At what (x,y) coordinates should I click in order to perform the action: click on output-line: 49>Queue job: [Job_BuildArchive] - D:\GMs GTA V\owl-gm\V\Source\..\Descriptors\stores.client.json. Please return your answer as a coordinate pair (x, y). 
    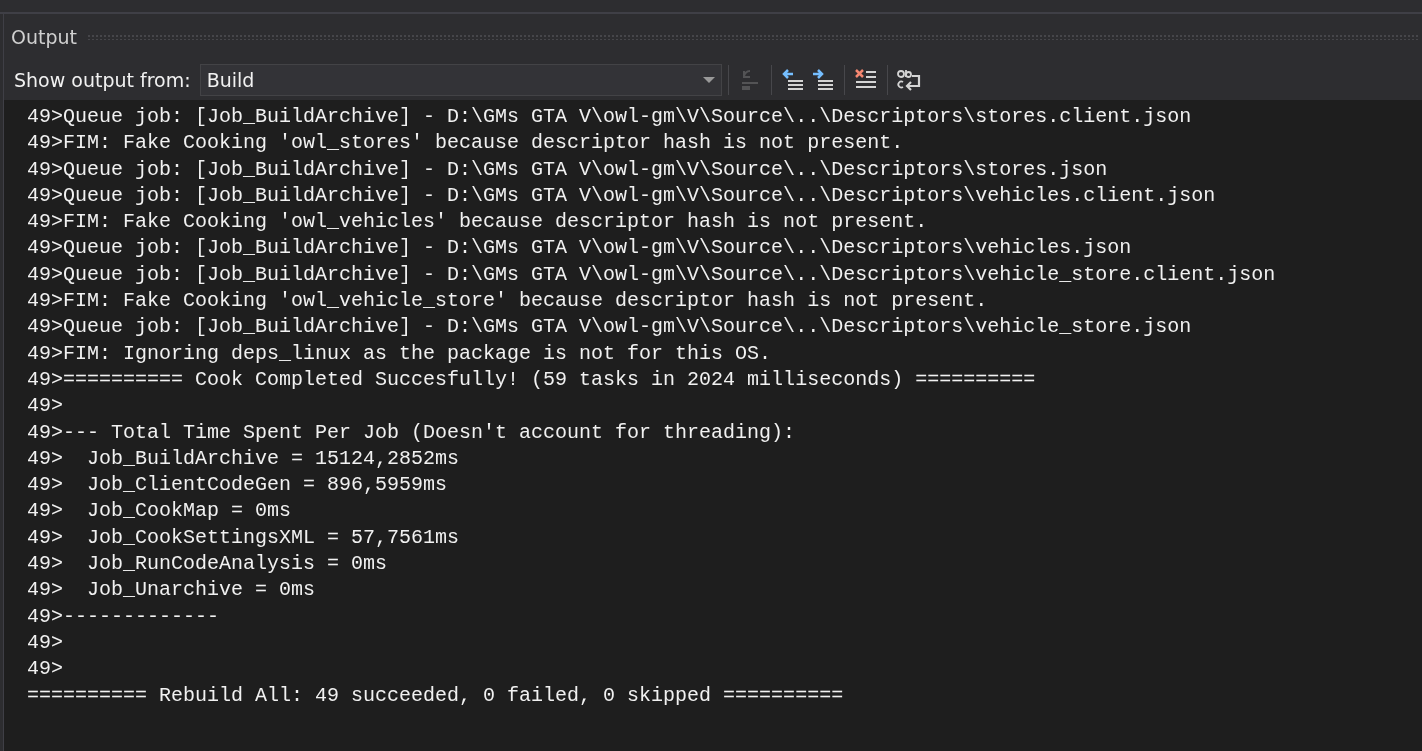
    Looking at the image, I should click on (610, 117).